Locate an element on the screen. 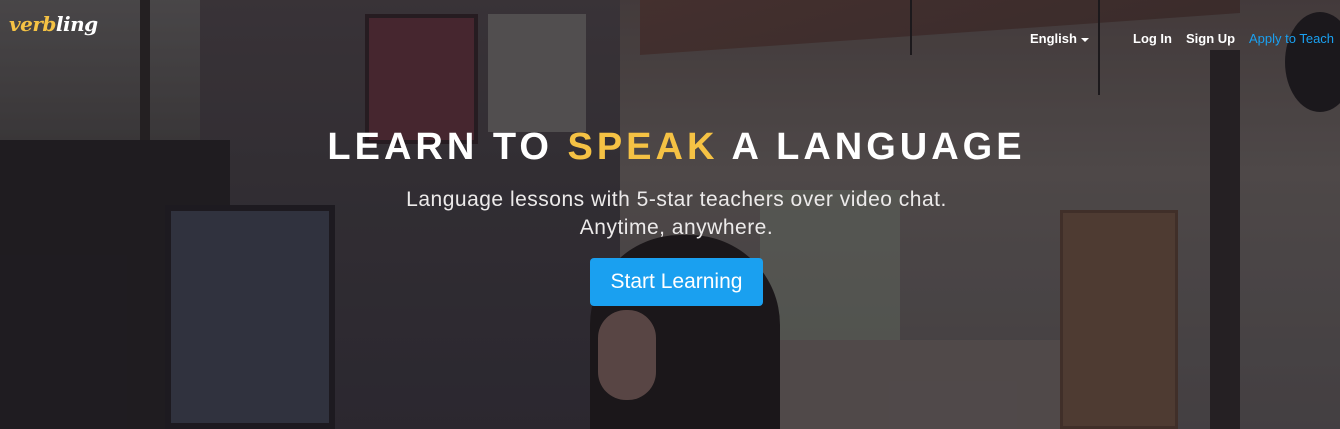 The width and height of the screenshot is (1340, 429). logo: verbling is located at coordinates (53, 24).